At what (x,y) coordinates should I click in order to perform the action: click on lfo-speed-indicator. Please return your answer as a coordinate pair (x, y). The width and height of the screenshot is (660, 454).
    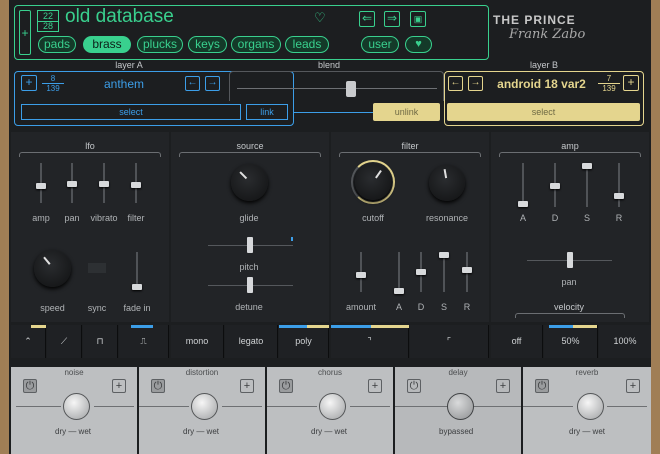
    Looking at the image, I should click on (46, 260).